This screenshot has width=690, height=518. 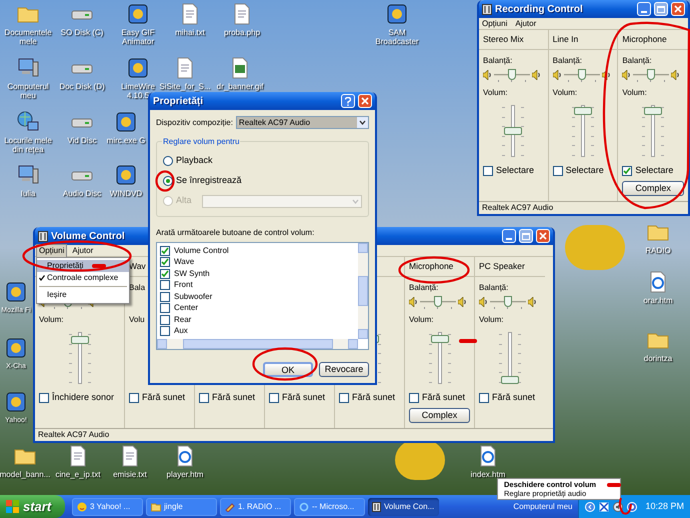 I want to click on menu-option: Controale complexe, so click(x=83, y=278).